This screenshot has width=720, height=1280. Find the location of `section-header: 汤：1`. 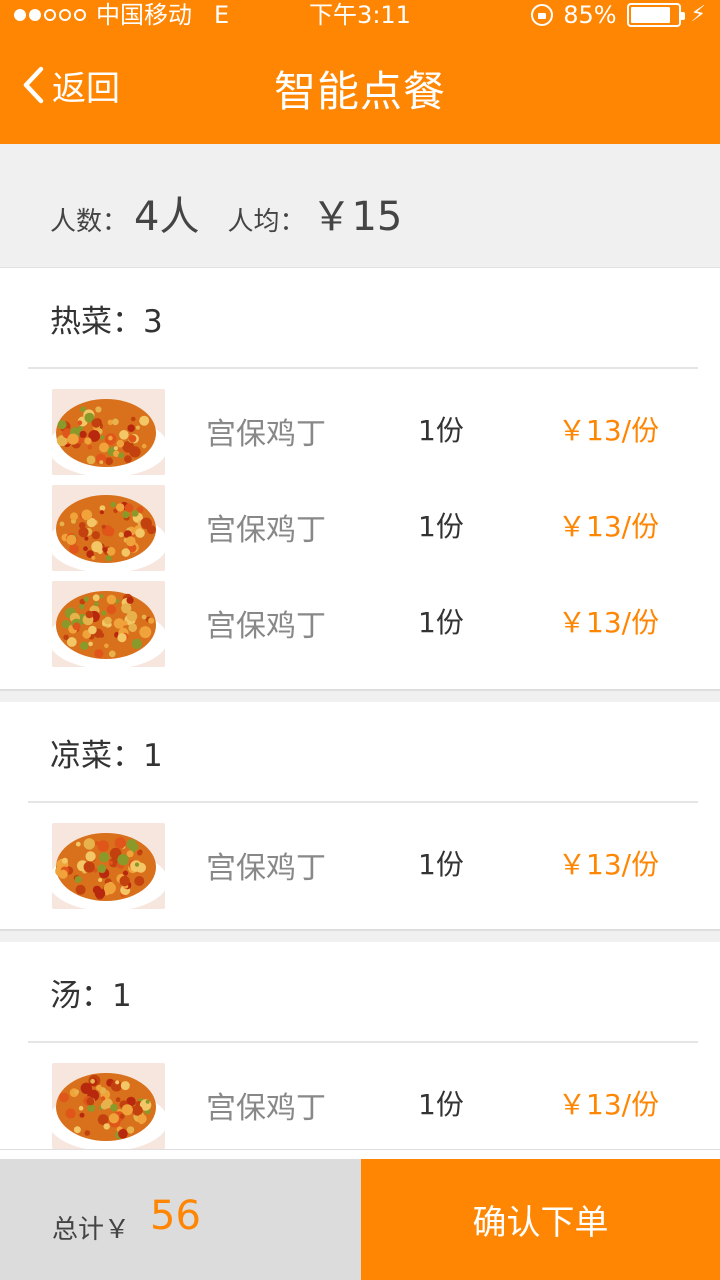

section-header: 汤：1 is located at coordinates (91, 995).